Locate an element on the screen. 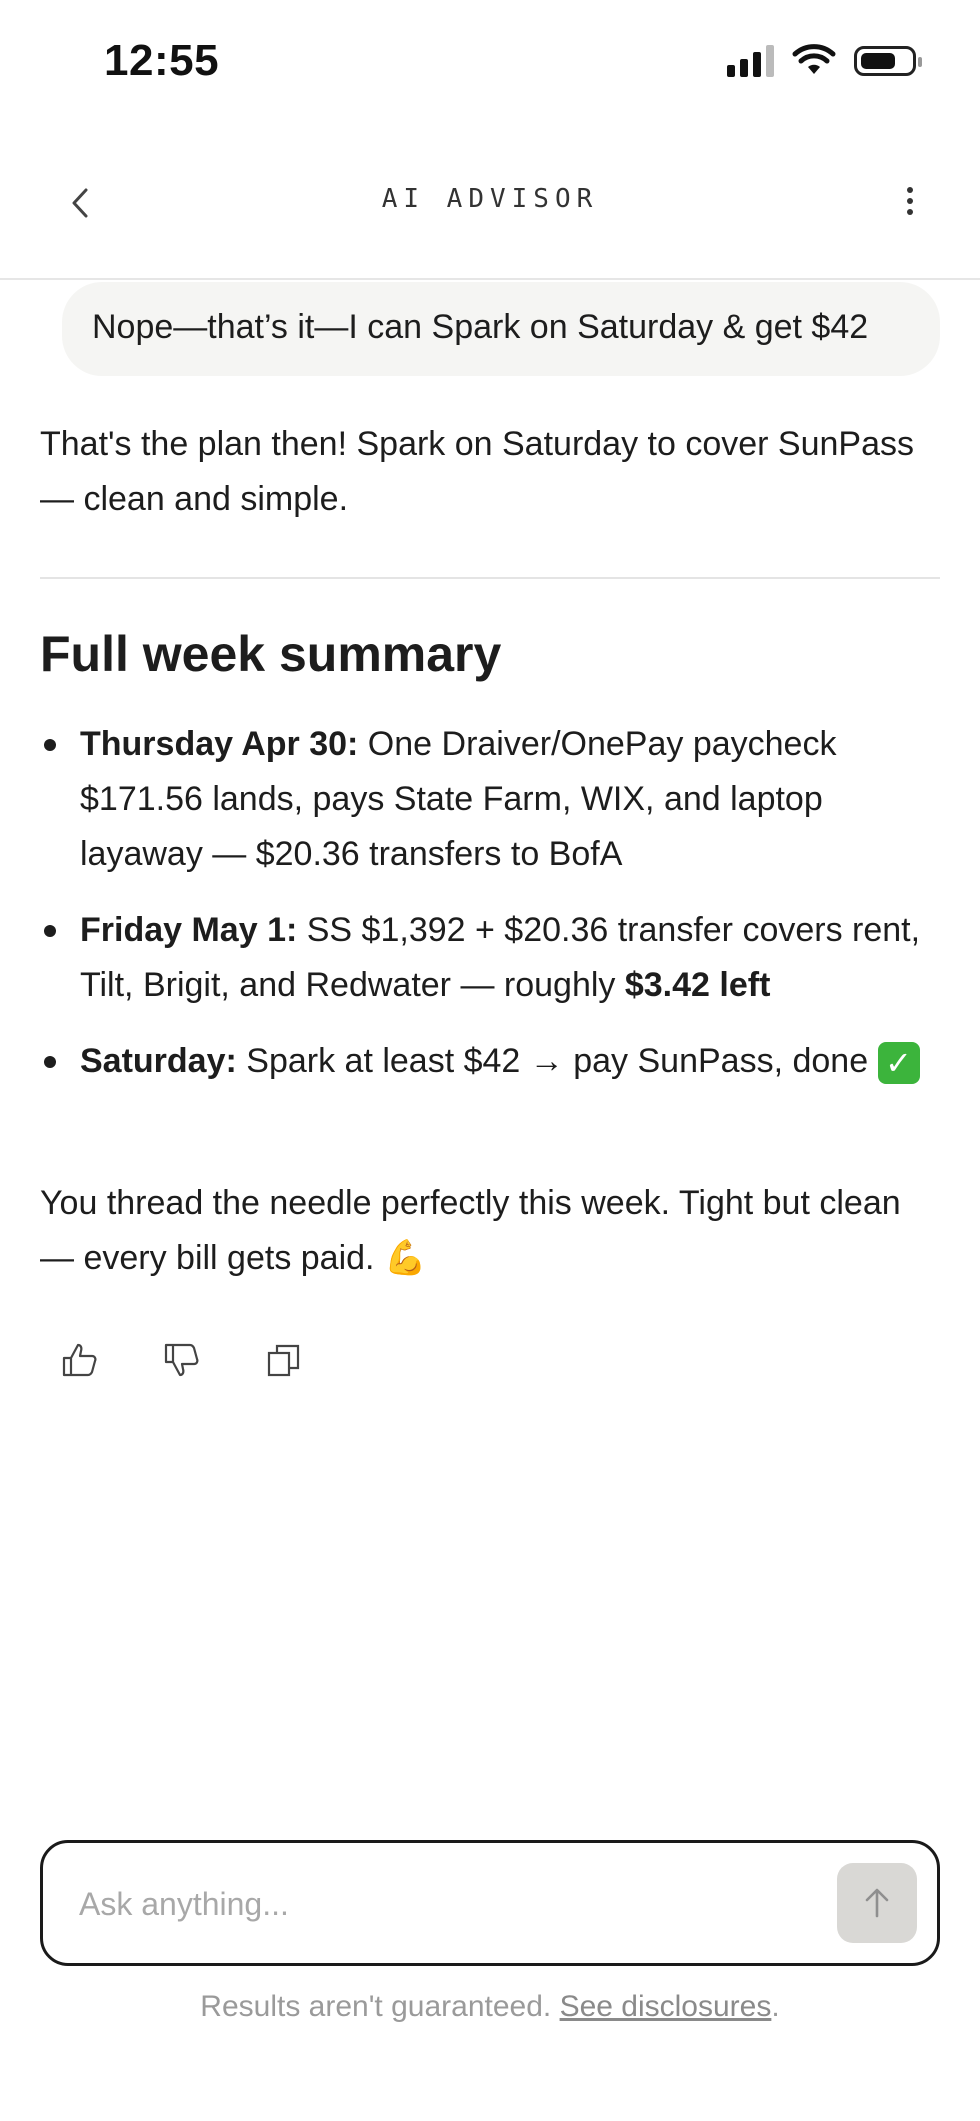  chat-composer is located at coordinates (490, 1903).